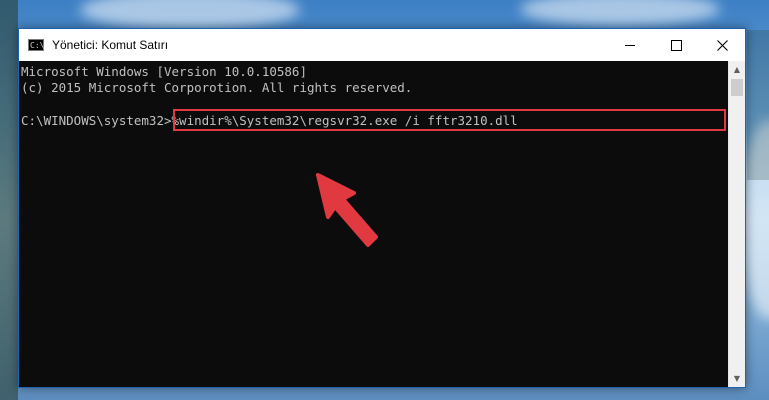 This screenshot has width=769, height=400. What do you see at coordinates (164, 71) in the screenshot?
I see `console-line: Microsoft Windows [Version 10.0.10586]` at bounding box center [164, 71].